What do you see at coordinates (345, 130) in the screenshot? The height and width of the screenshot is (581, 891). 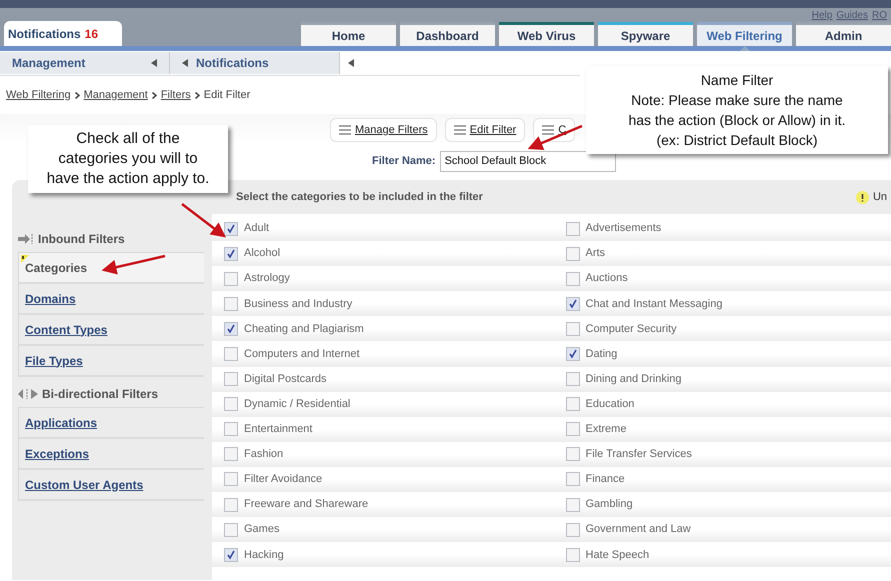 I see `toolbar-icon` at bounding box center [345, 130].